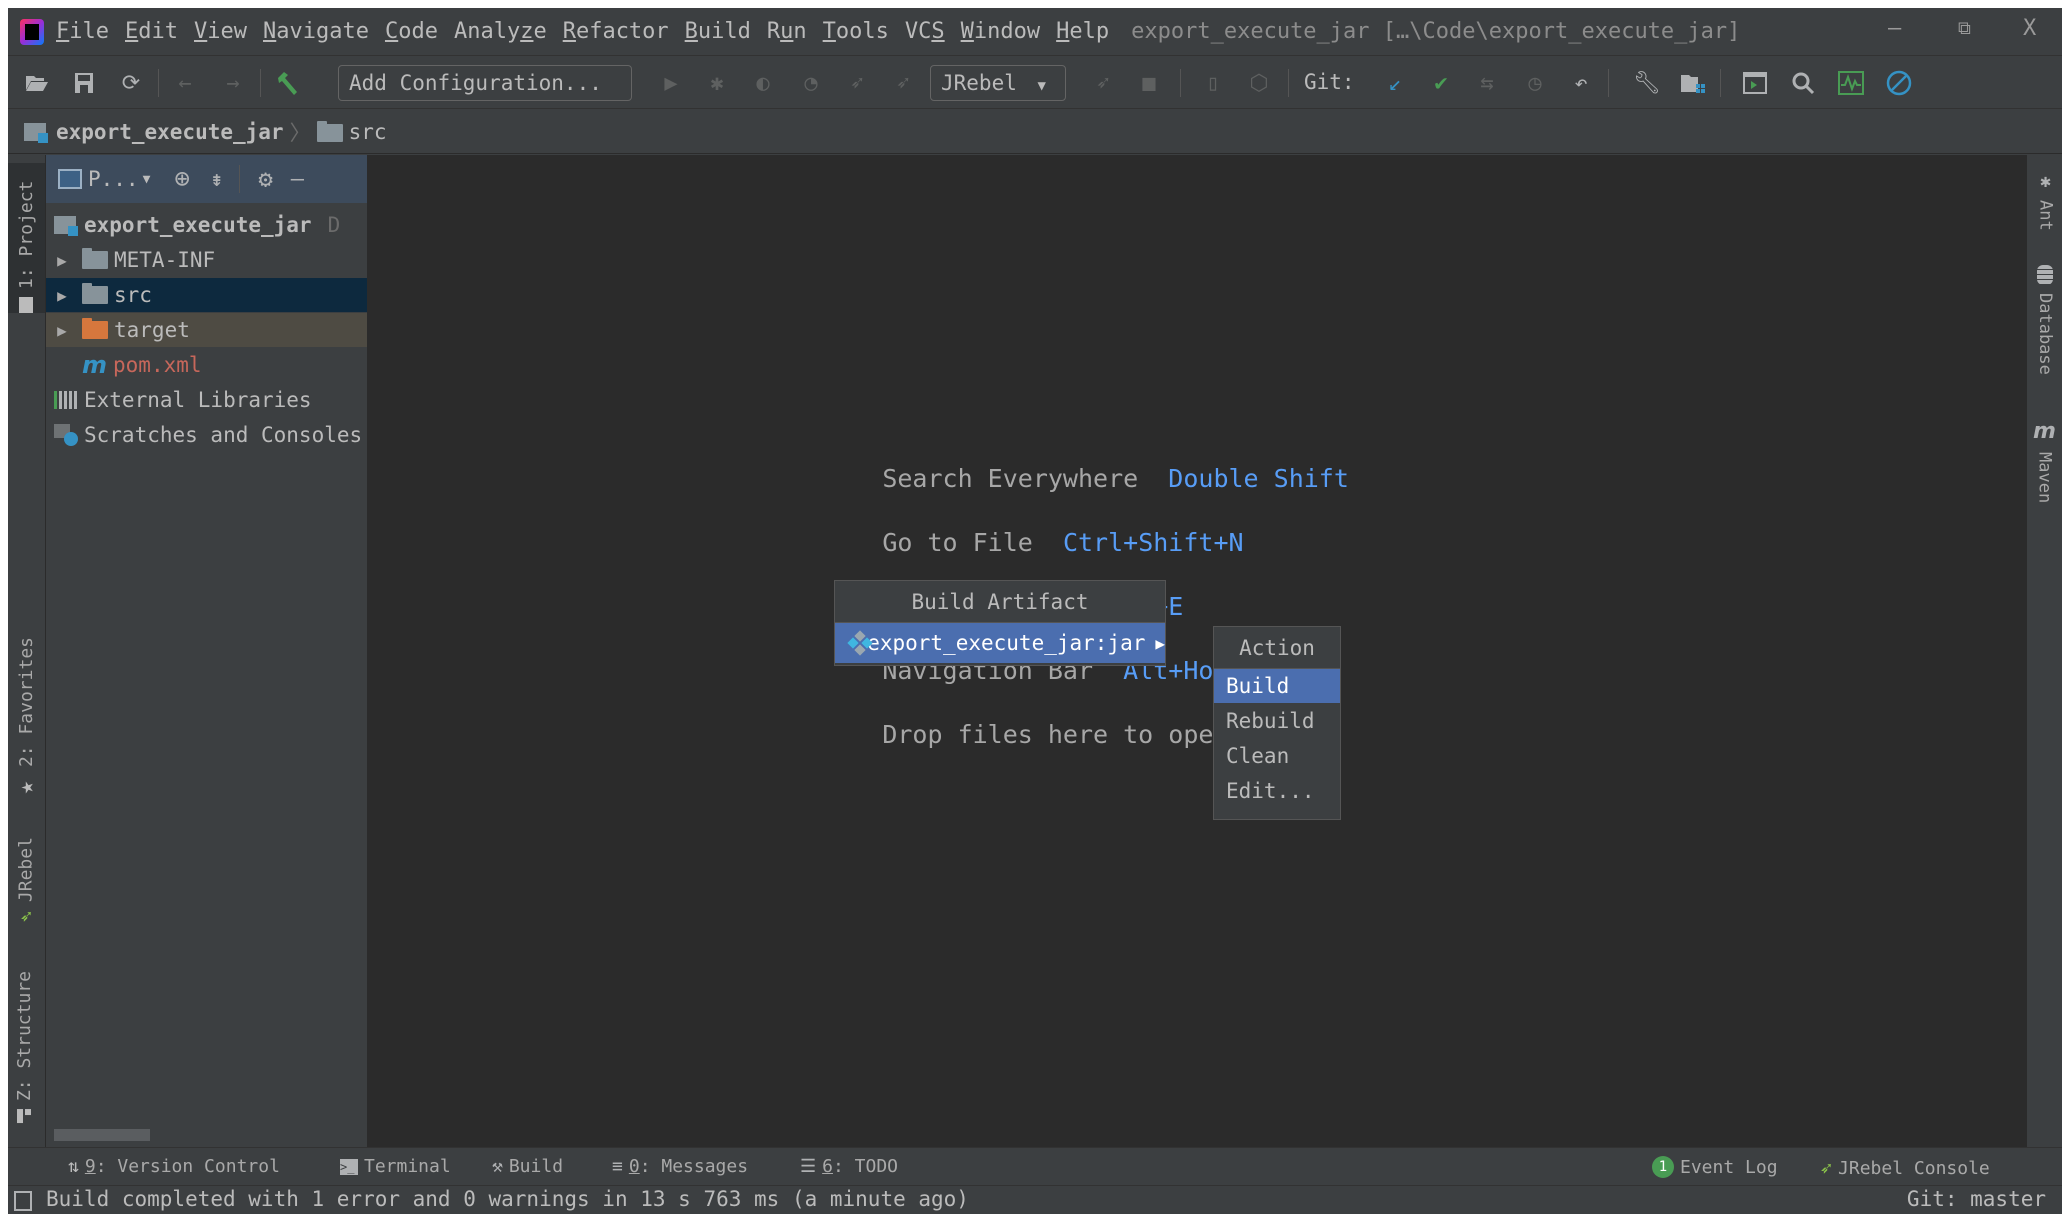 This screenshot has width=2068, height=1220. Describe the element at coordinates (998, 83) in the screenshot. I see `jrebel-dropdown: JRebel ▼` at that location.